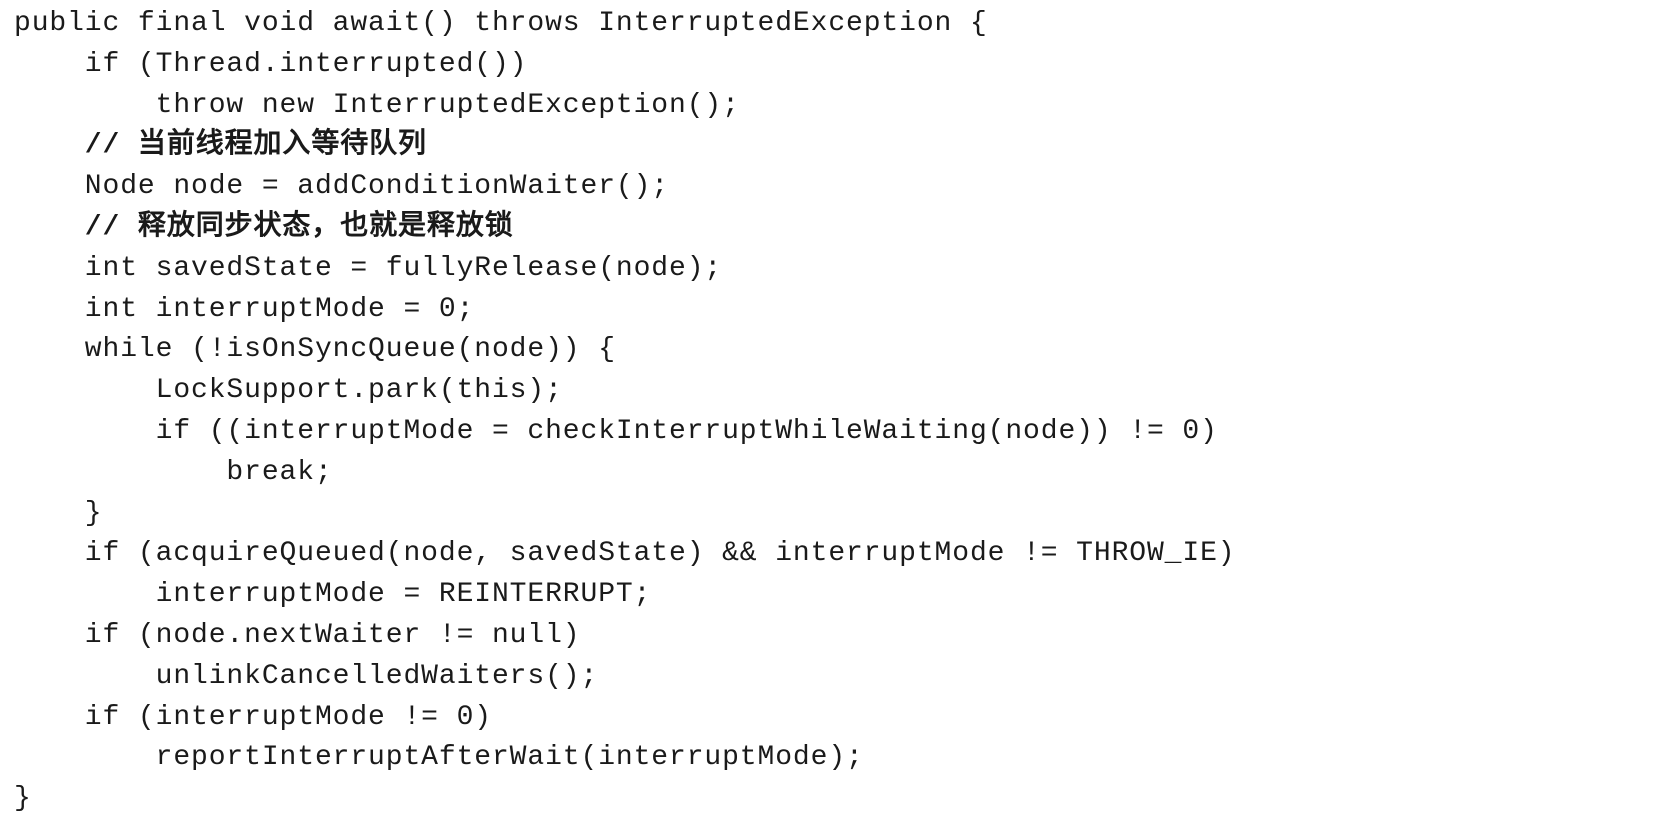  I want to click on code-line-next-waiter-check: if (node.nextWaiter != null), so click(297, 635).